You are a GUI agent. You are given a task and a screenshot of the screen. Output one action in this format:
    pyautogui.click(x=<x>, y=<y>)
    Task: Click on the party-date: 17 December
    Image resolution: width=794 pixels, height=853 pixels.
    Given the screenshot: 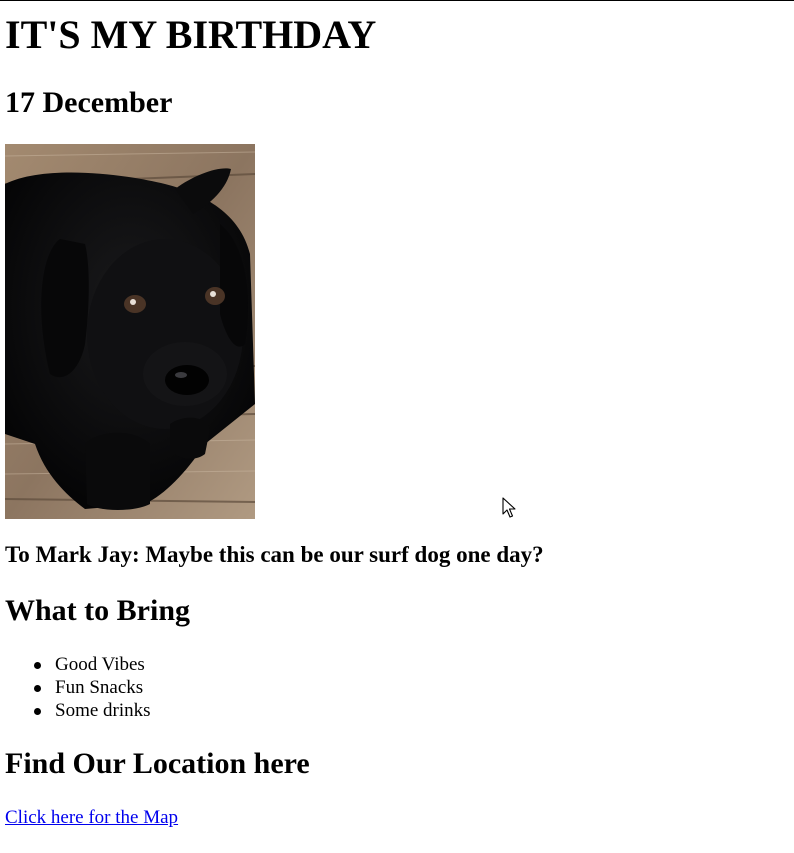 What is the action you would take?
    pyautogui.click(x=89, y=102)
    